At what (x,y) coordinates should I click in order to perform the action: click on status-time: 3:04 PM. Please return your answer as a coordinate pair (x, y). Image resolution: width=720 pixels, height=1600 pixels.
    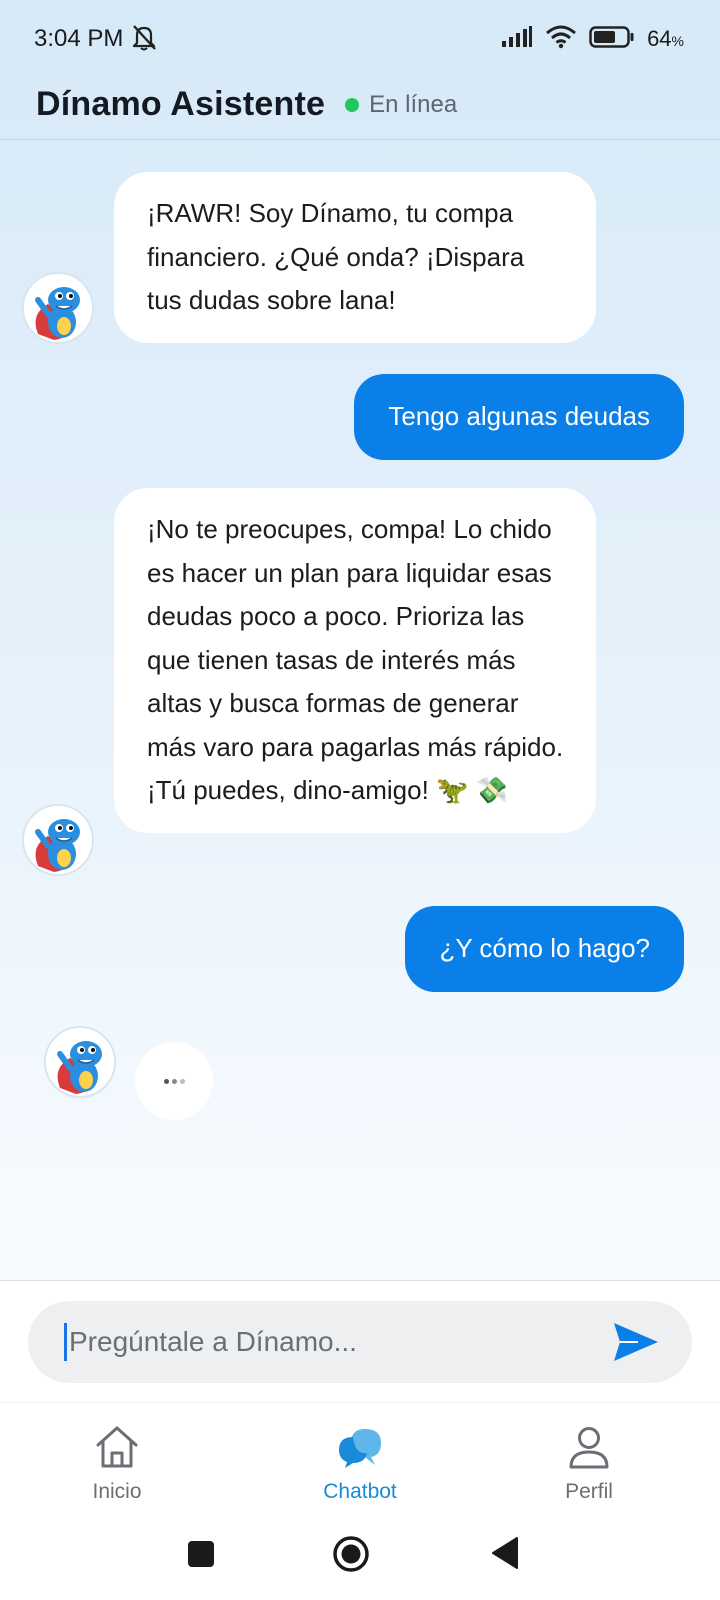
    Looking at the image, I should click on (79, 38).